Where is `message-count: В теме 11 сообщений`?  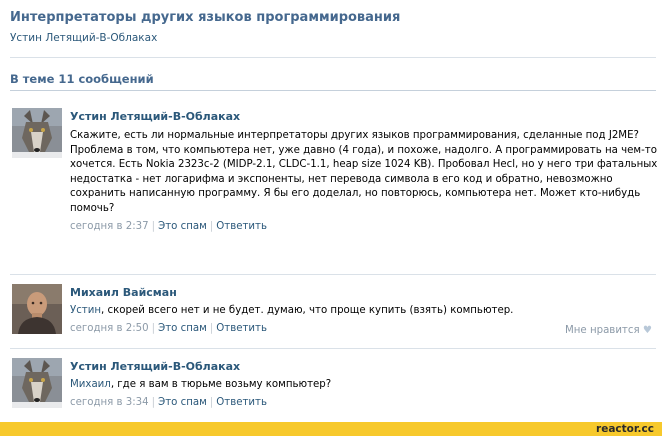
message-count: В теме 11 сообщений is located at coordinates (82, 79).